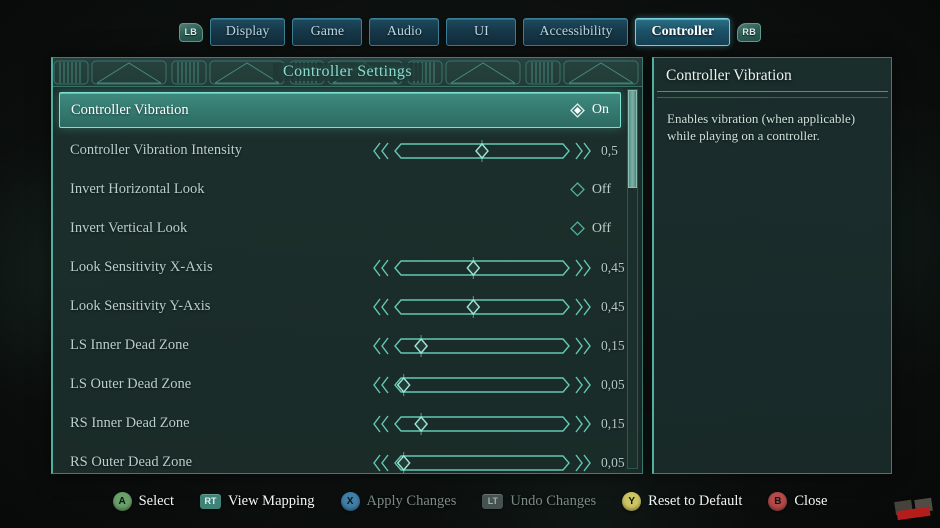 Image resolution: width=940 pixels, height=528 pixels. What do you see at coordinates (589, 110) in the screenshot?
I see `toggle-control: On` at bounding box center [589, 110].